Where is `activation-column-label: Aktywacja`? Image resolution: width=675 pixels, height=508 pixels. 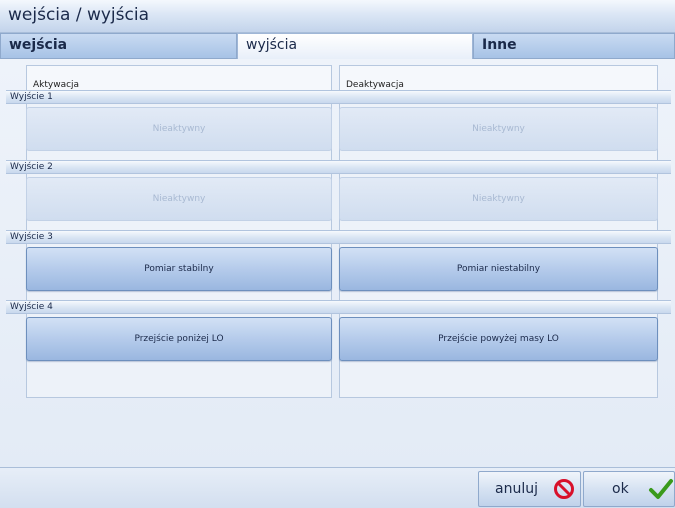
activation-column-label: Aktywacja is located at coordinates (56, 85).